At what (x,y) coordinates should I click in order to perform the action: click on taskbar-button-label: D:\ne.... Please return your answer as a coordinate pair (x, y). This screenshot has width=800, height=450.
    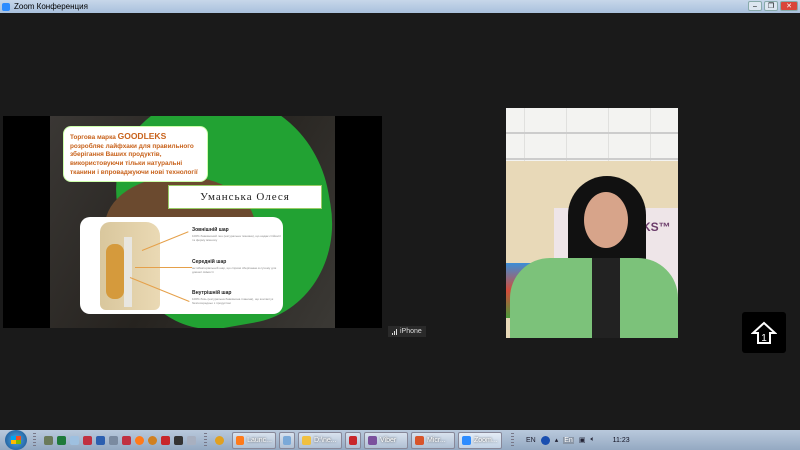
    Looking at the image, I should click on (325, 440).